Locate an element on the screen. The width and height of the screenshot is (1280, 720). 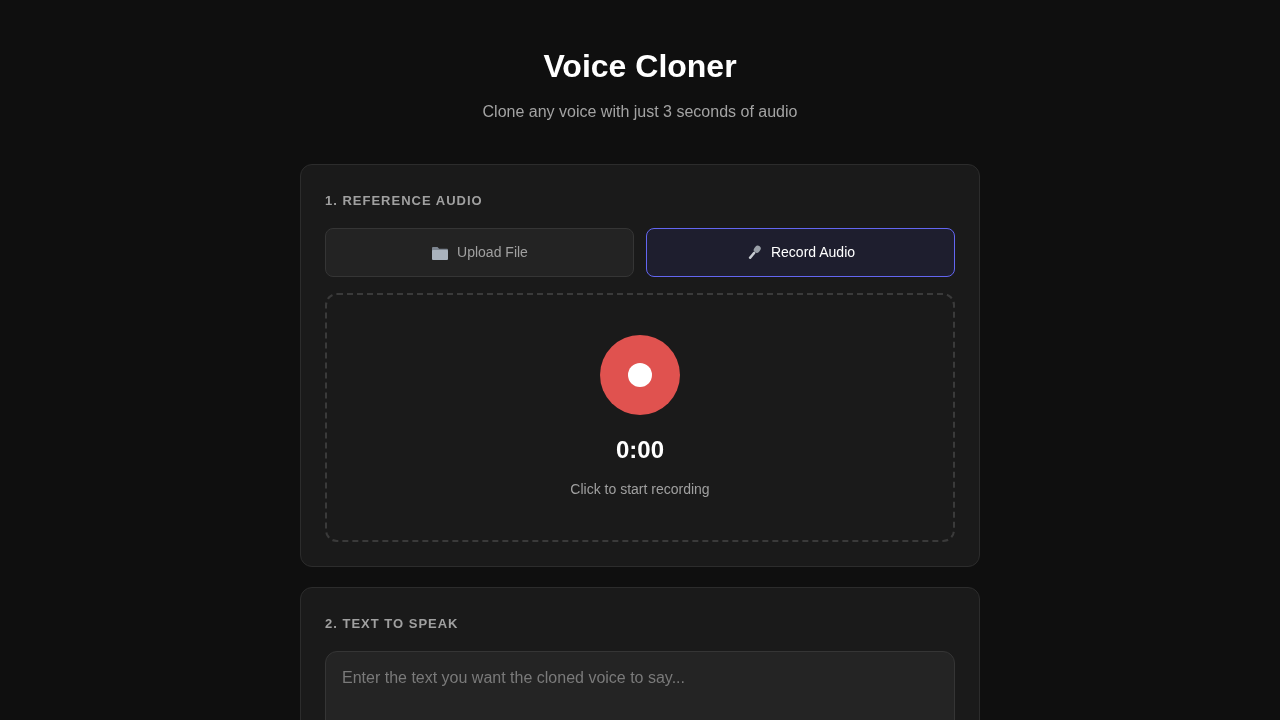
section-heading: 2. TEXT TO SPEAK is located at coordinates (392, 624).